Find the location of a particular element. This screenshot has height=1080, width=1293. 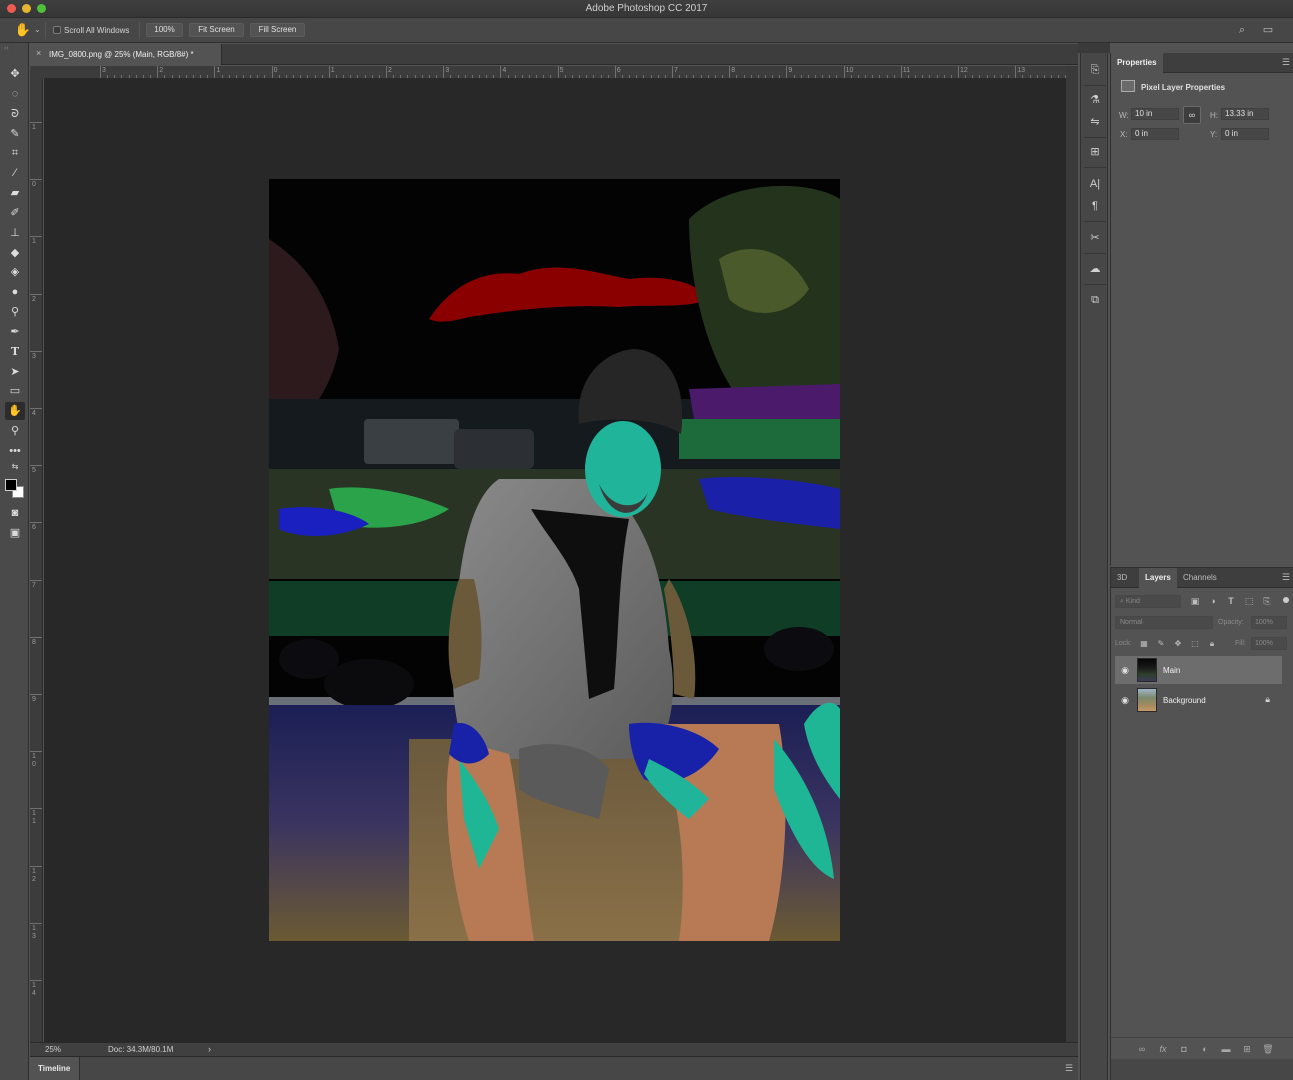

fill-screen-button: Fill Screen is located at coordinates (277, 30).